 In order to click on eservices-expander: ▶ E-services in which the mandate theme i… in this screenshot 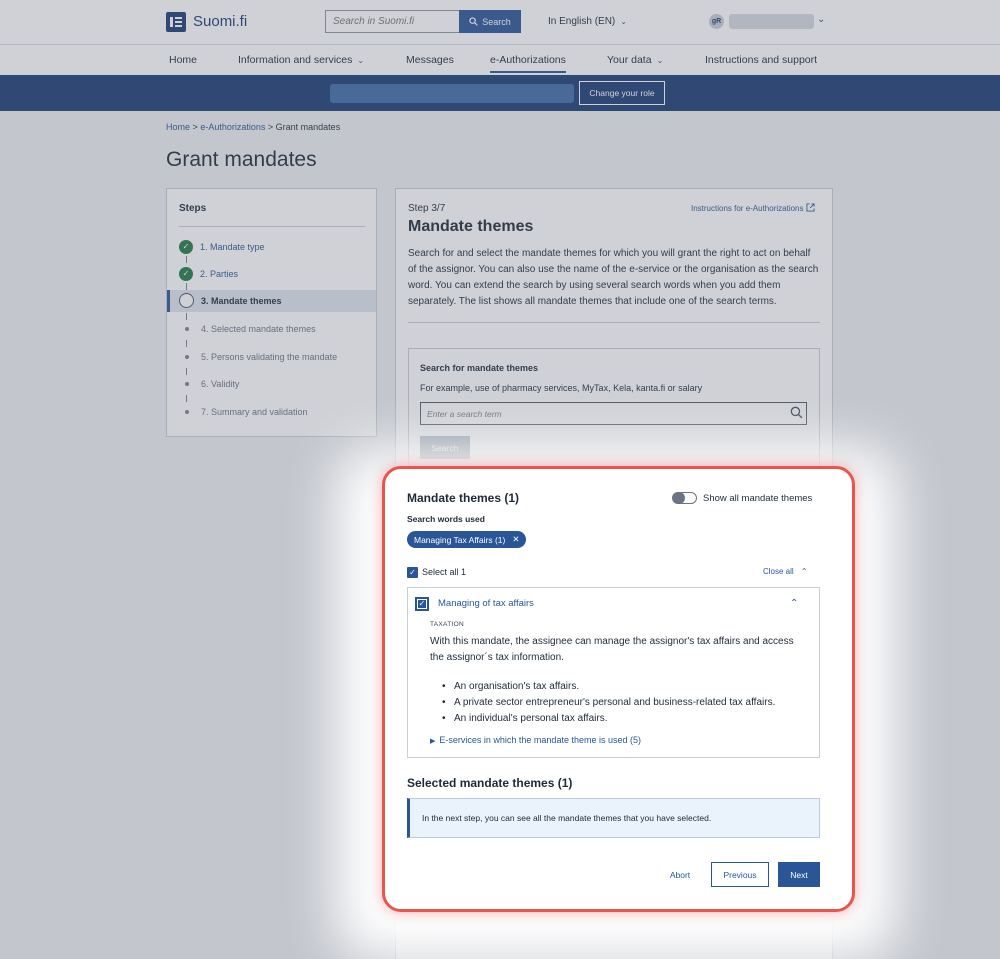, I will do `click(535, 740)`.